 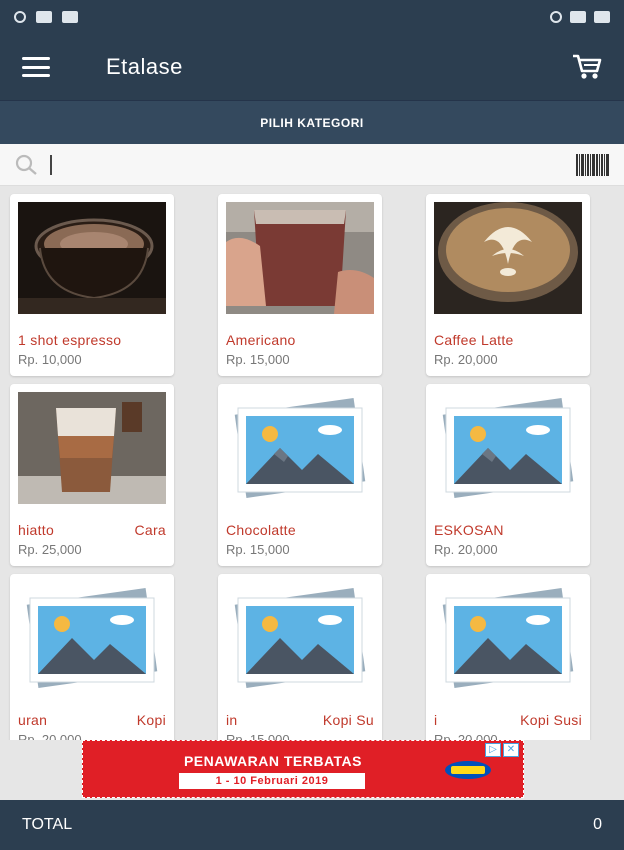 I want to click on bluetooth-icon, so click(x=556, y=17).